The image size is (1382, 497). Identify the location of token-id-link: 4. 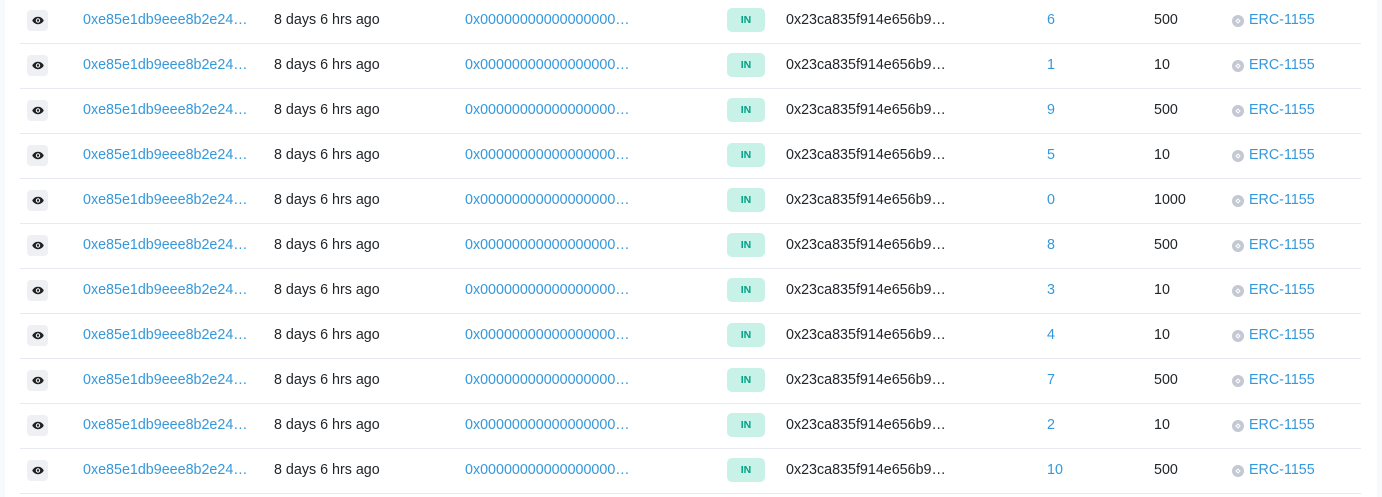
(1087, 335).